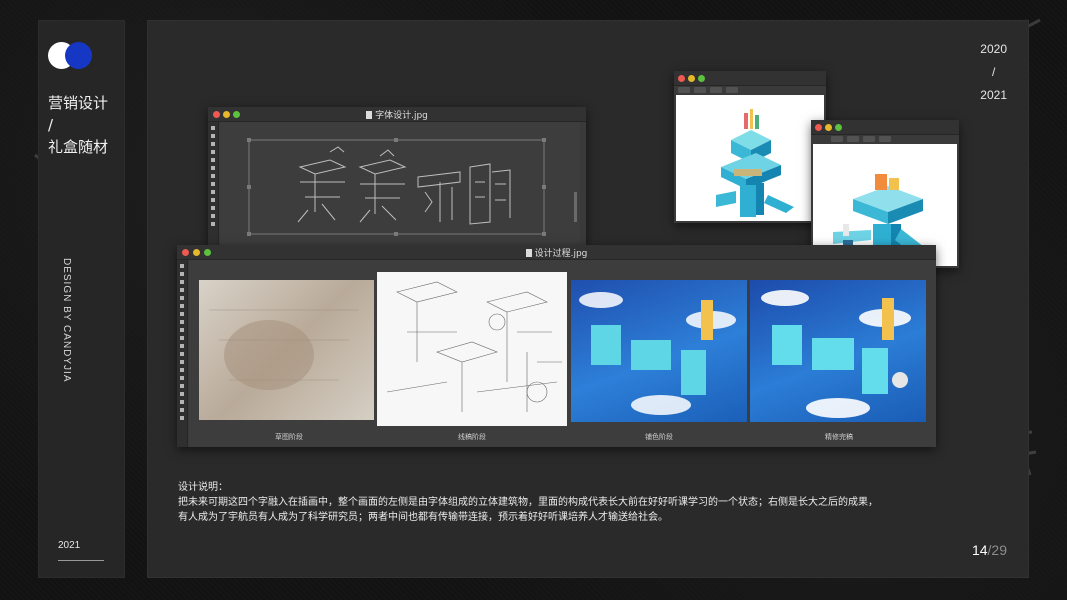 The image size is (1067, 600). Describe the element at coordinates (659, 437) in the screenshot. I see `stage-label-coloring: 铺色阶段` at that location.